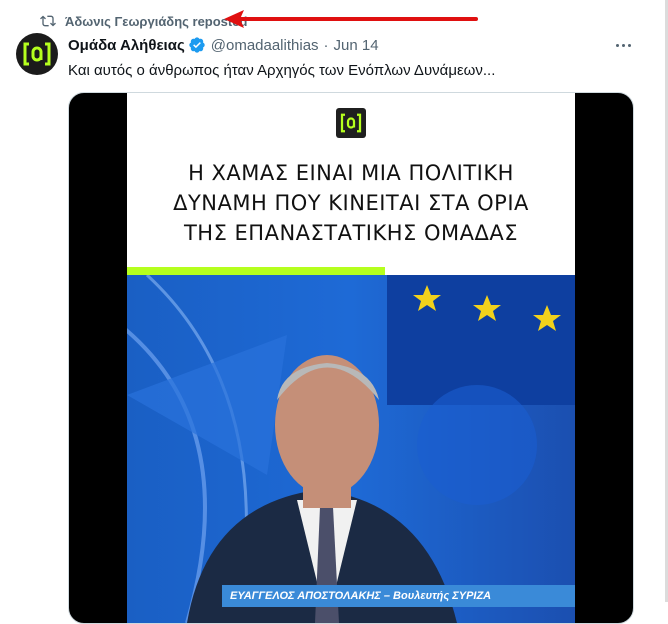 The width and height of the screenshot is (668, 624). Describe the element at coordinates (265, 45) in the screenshot. I see `author-handle: @omadaalithias` at that location.